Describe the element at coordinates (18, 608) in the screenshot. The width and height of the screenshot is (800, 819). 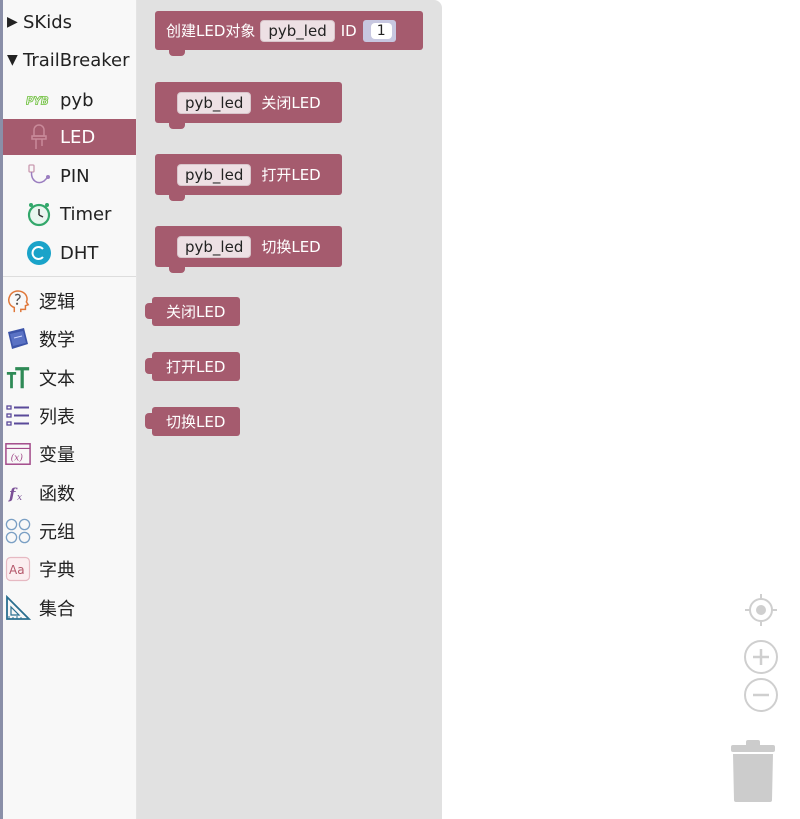
I see `set-square-icon` at that location.